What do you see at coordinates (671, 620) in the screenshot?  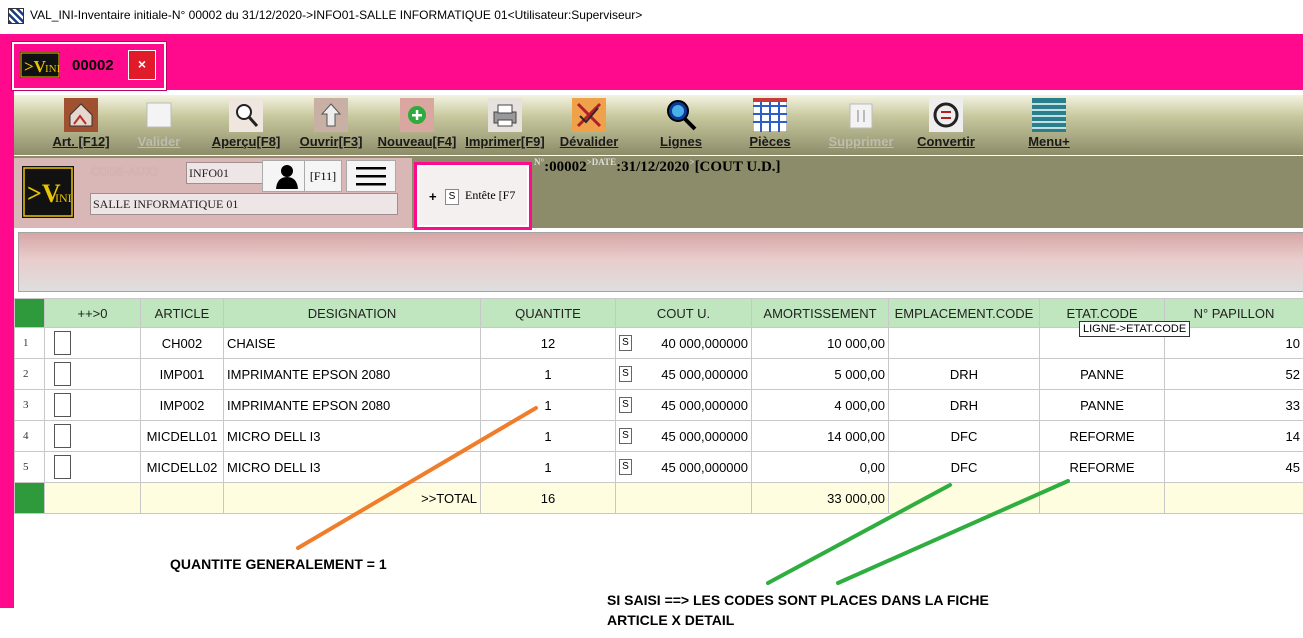 I see `annotation-codes-line2: ARTICLE X DETAIL` at bounding box center [671, 620].